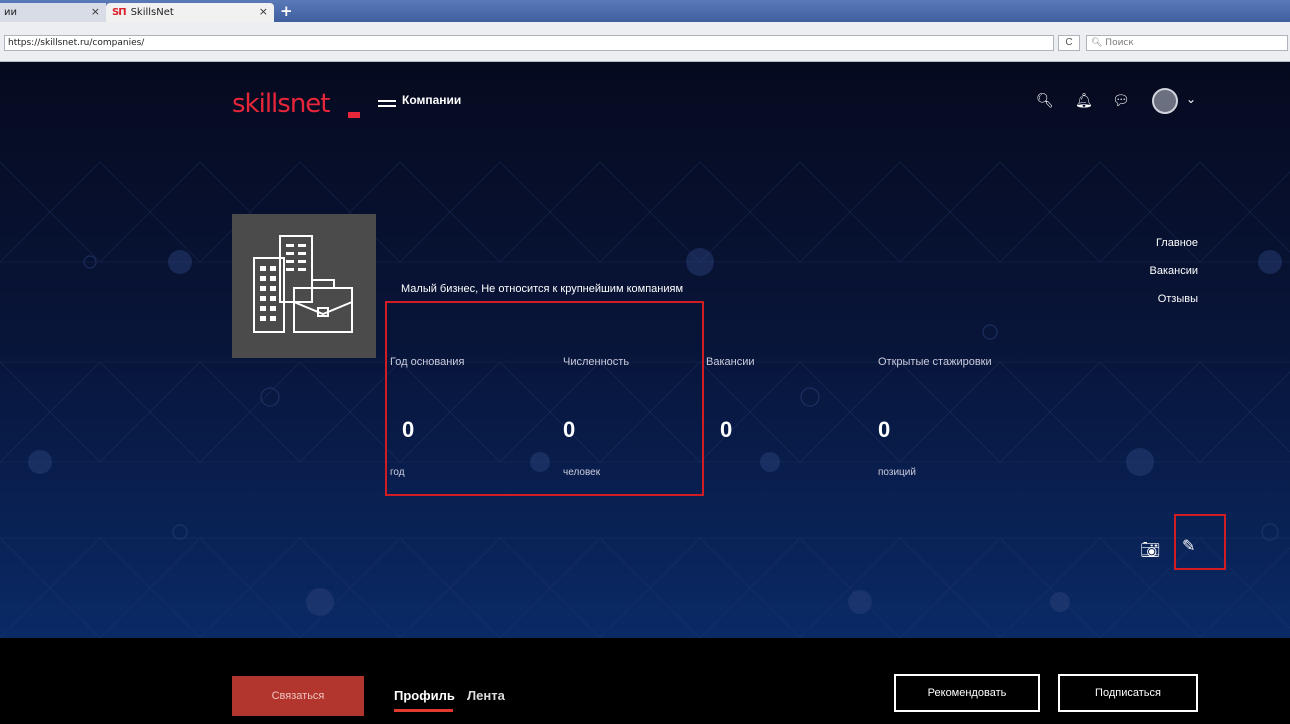  Describe the element at coordinates (424, 695) in the screenshot. I see `tab-profile: Профиль` at that location.